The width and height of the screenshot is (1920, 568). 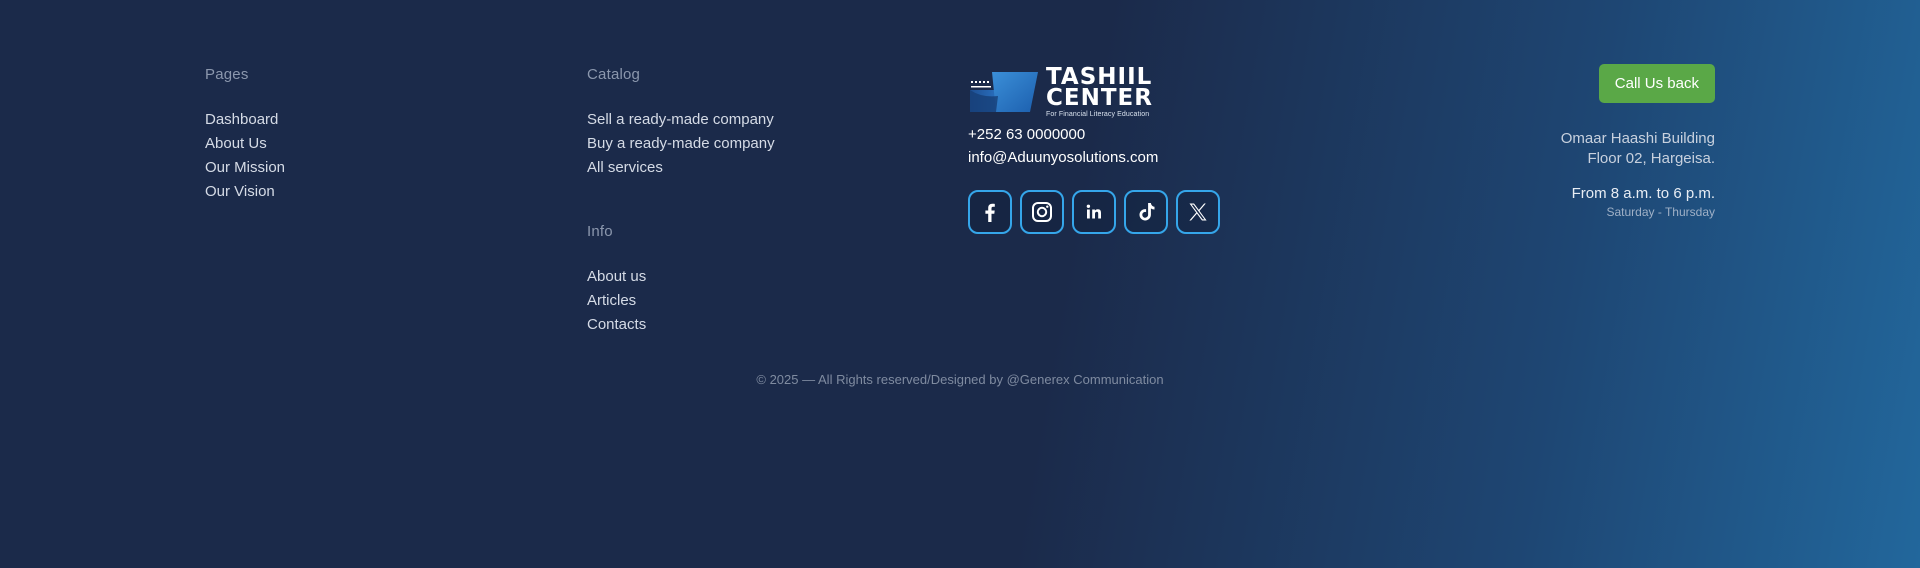 I want to click on linkedin-icon, so click(x=1093, y=211).